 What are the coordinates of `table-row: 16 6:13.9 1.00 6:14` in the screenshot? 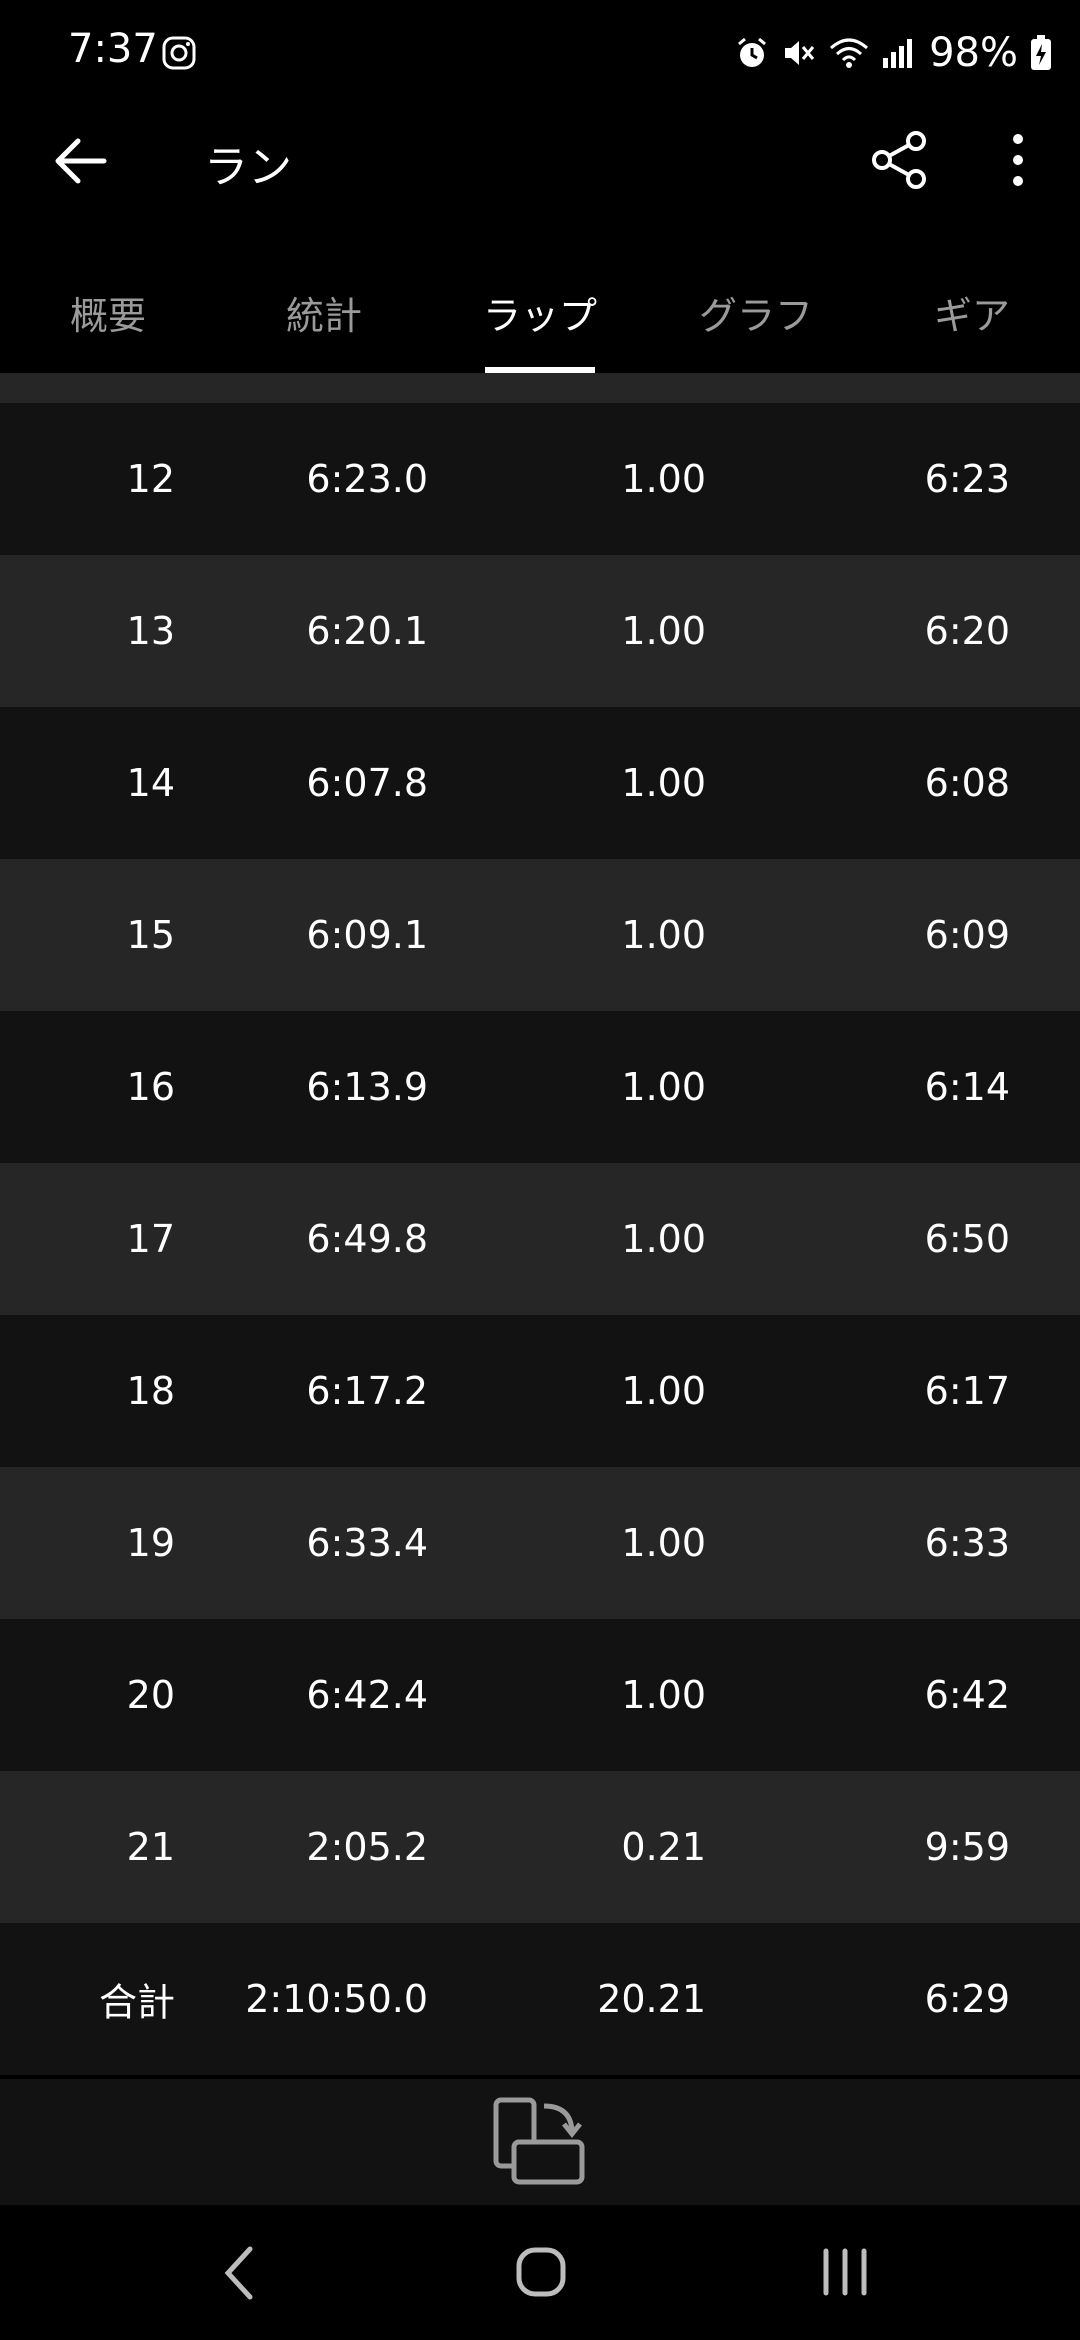 It's located at (540, 1087).